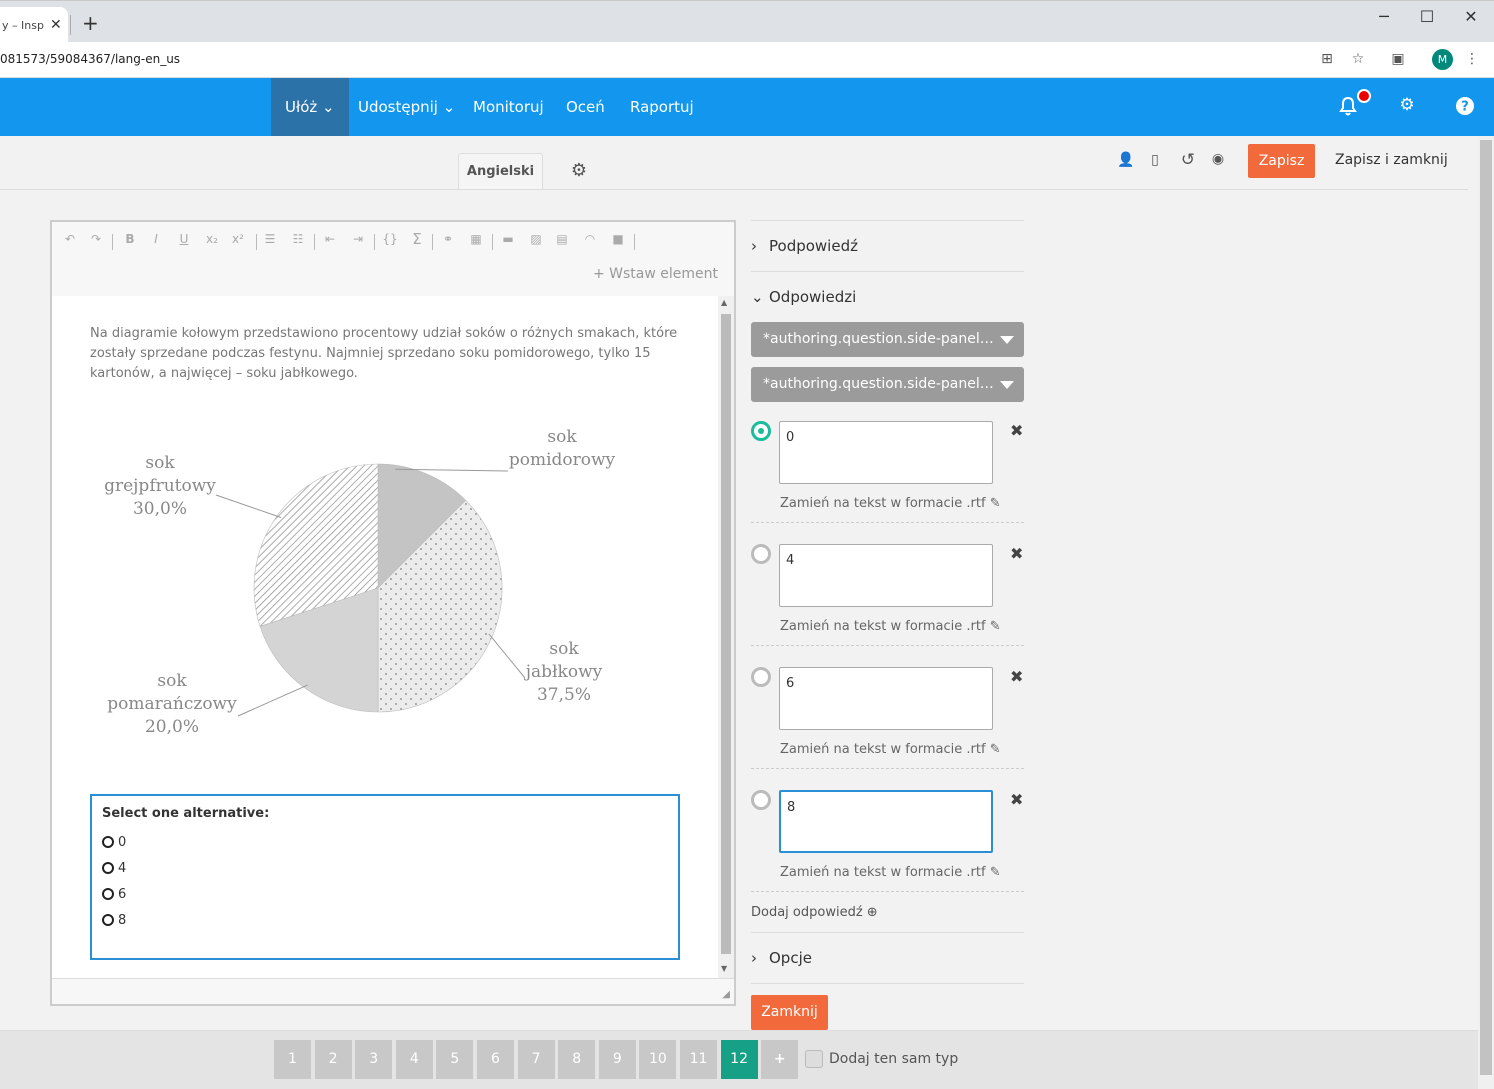 The width and height of the screenshot is (1494, 1089). Describe the element at coordinates (803, 297) in the screenshot. I see `section-answers: ⌄ Odpowiedzi` at that location.